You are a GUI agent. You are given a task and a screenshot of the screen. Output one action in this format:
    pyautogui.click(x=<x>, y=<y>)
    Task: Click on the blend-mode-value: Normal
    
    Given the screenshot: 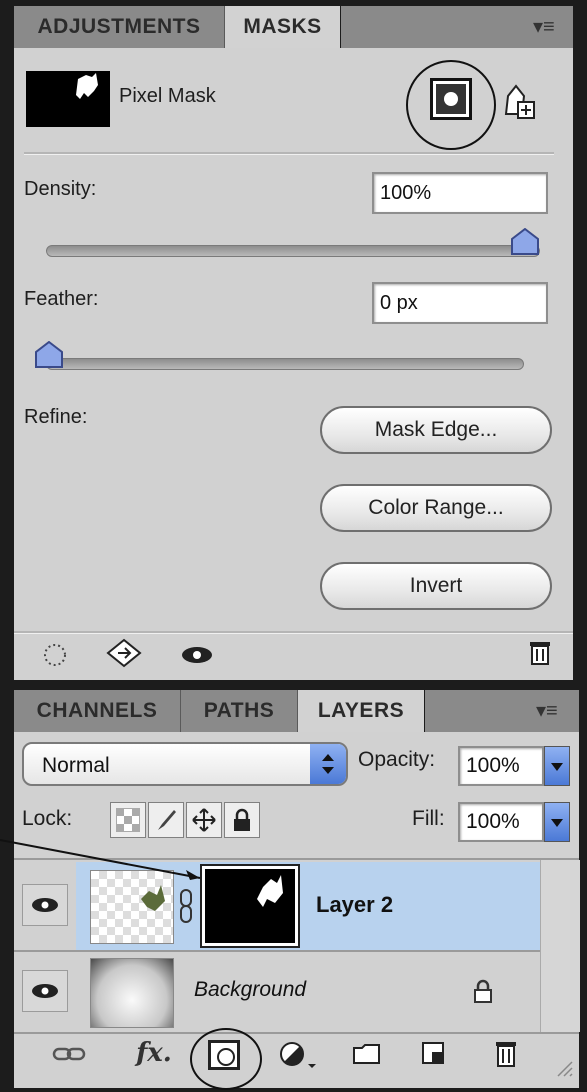 What is the action you would take?
    pyautogui.click(x=76, y=765)
    